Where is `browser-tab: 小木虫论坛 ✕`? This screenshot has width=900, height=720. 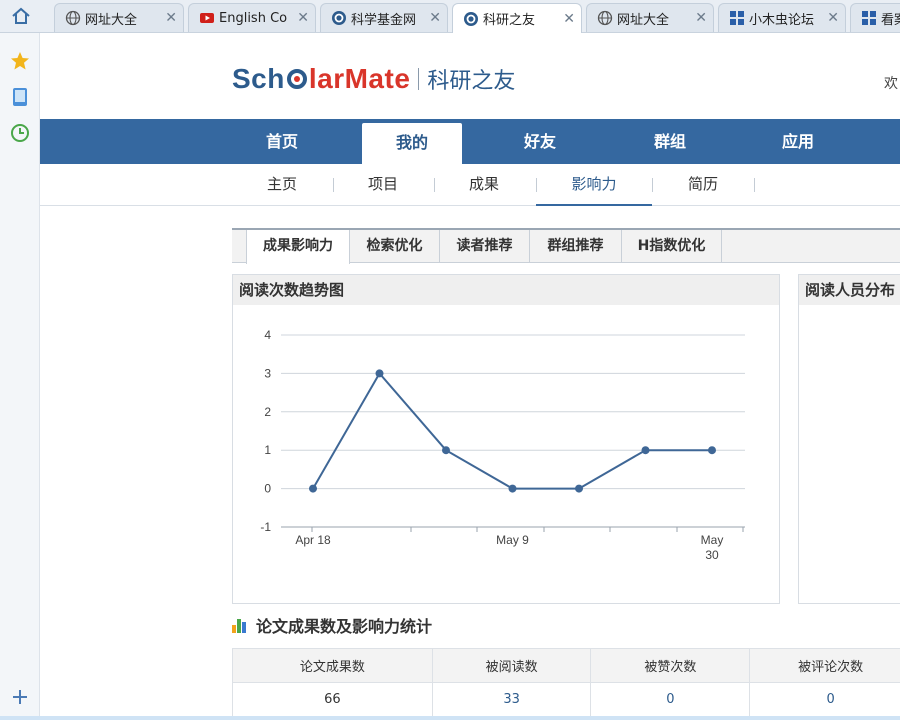 browser-tab: 小木虫论坛 ✕ is located at coordinates (782, 17).